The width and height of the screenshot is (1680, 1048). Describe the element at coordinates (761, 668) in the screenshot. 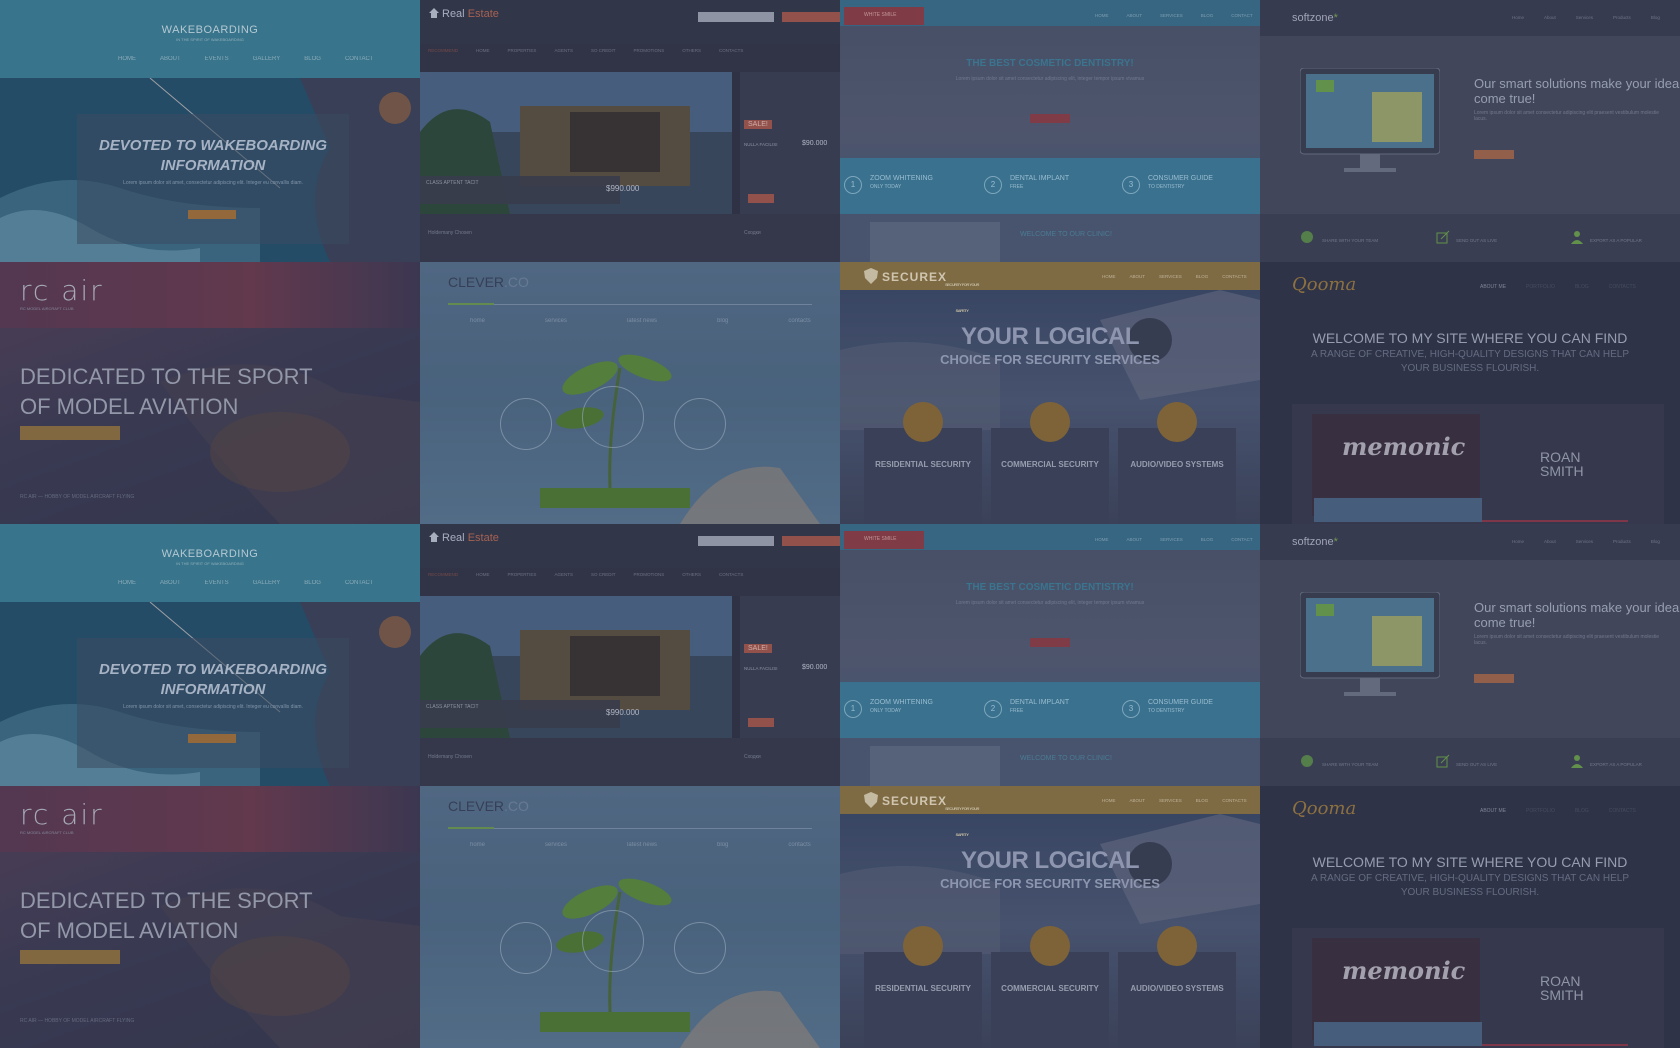

I see `featured-label: NULLA FACILISI` at that location.